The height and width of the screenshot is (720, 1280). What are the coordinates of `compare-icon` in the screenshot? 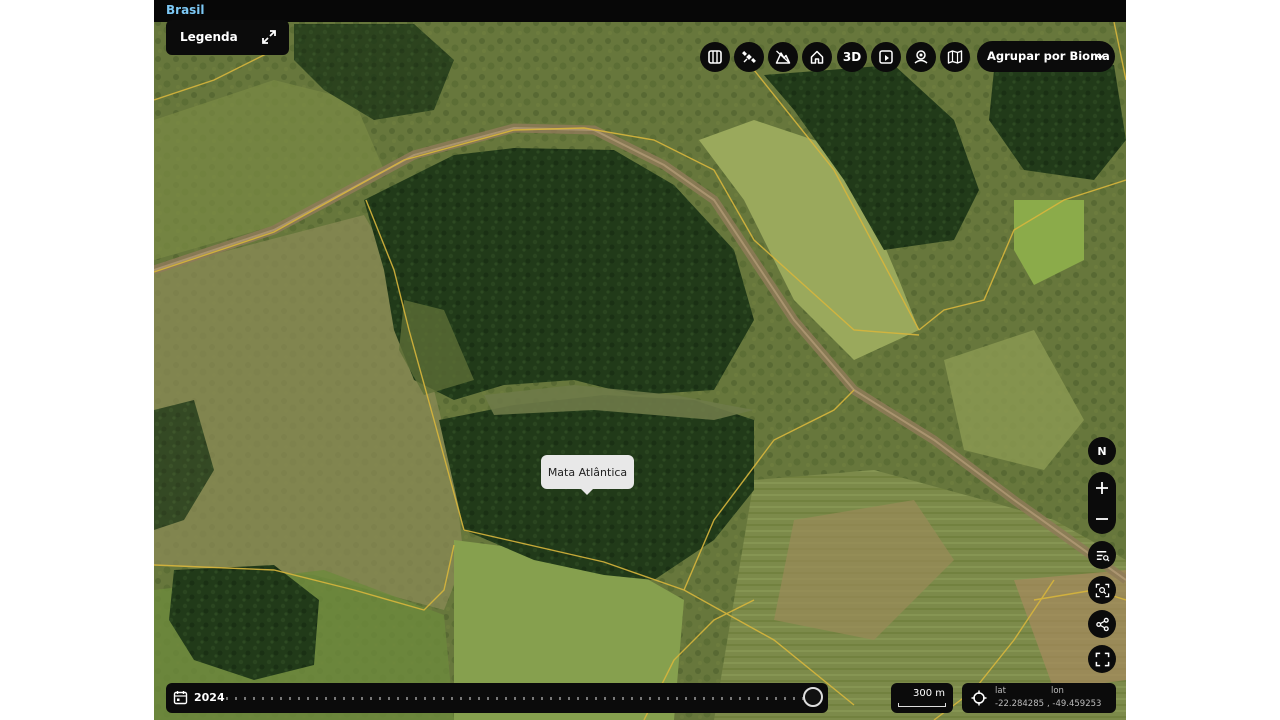 It's located at (715, 57).